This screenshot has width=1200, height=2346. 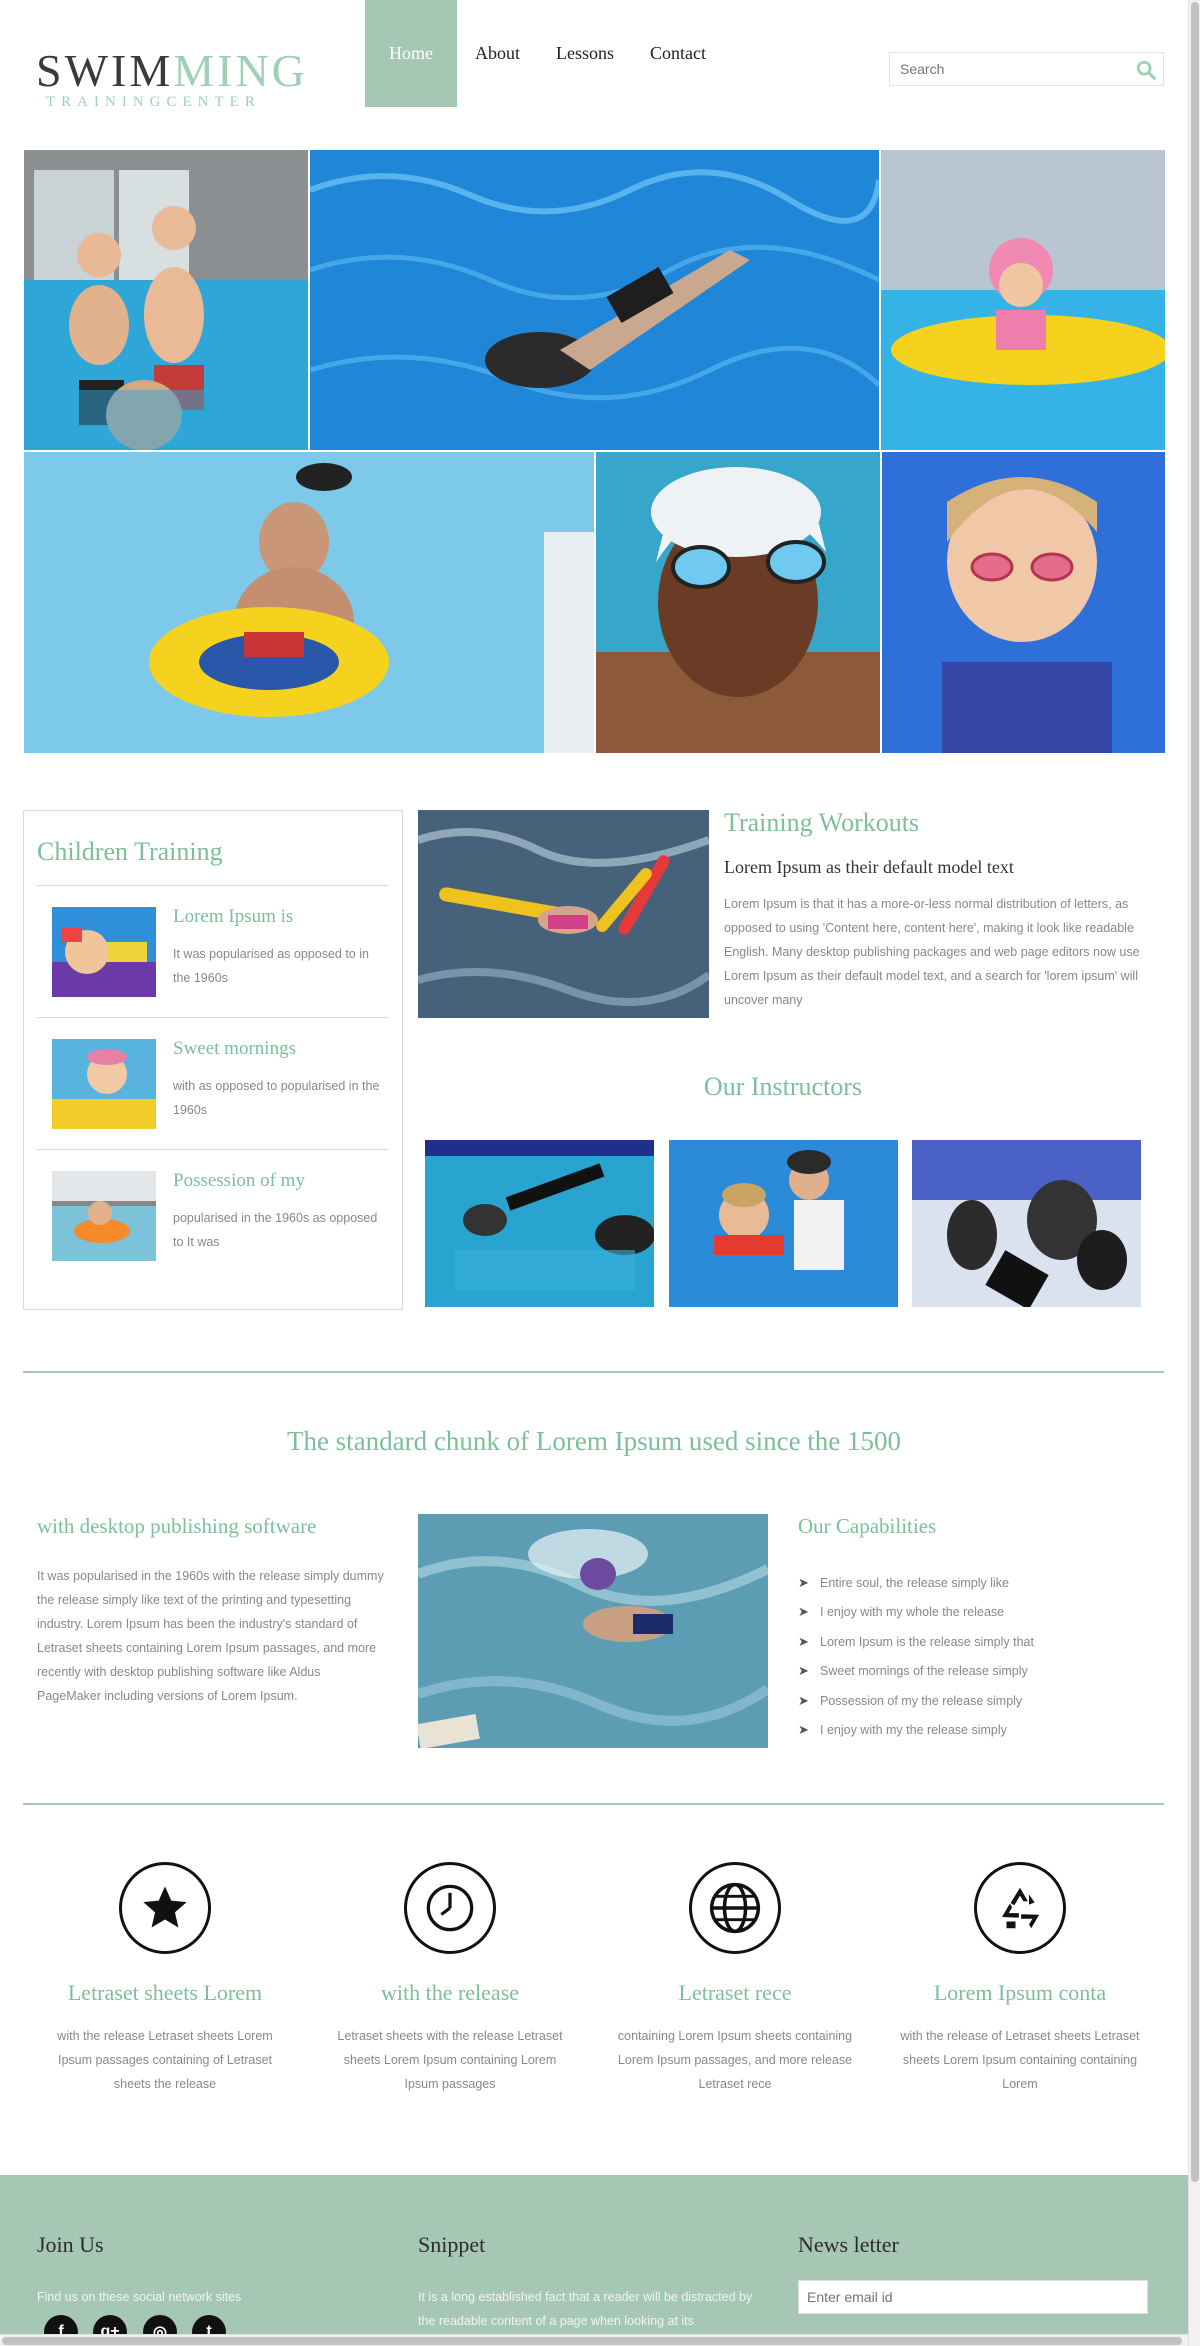 I want to click on newsletter-email-box, so click(x=973, y=2297).